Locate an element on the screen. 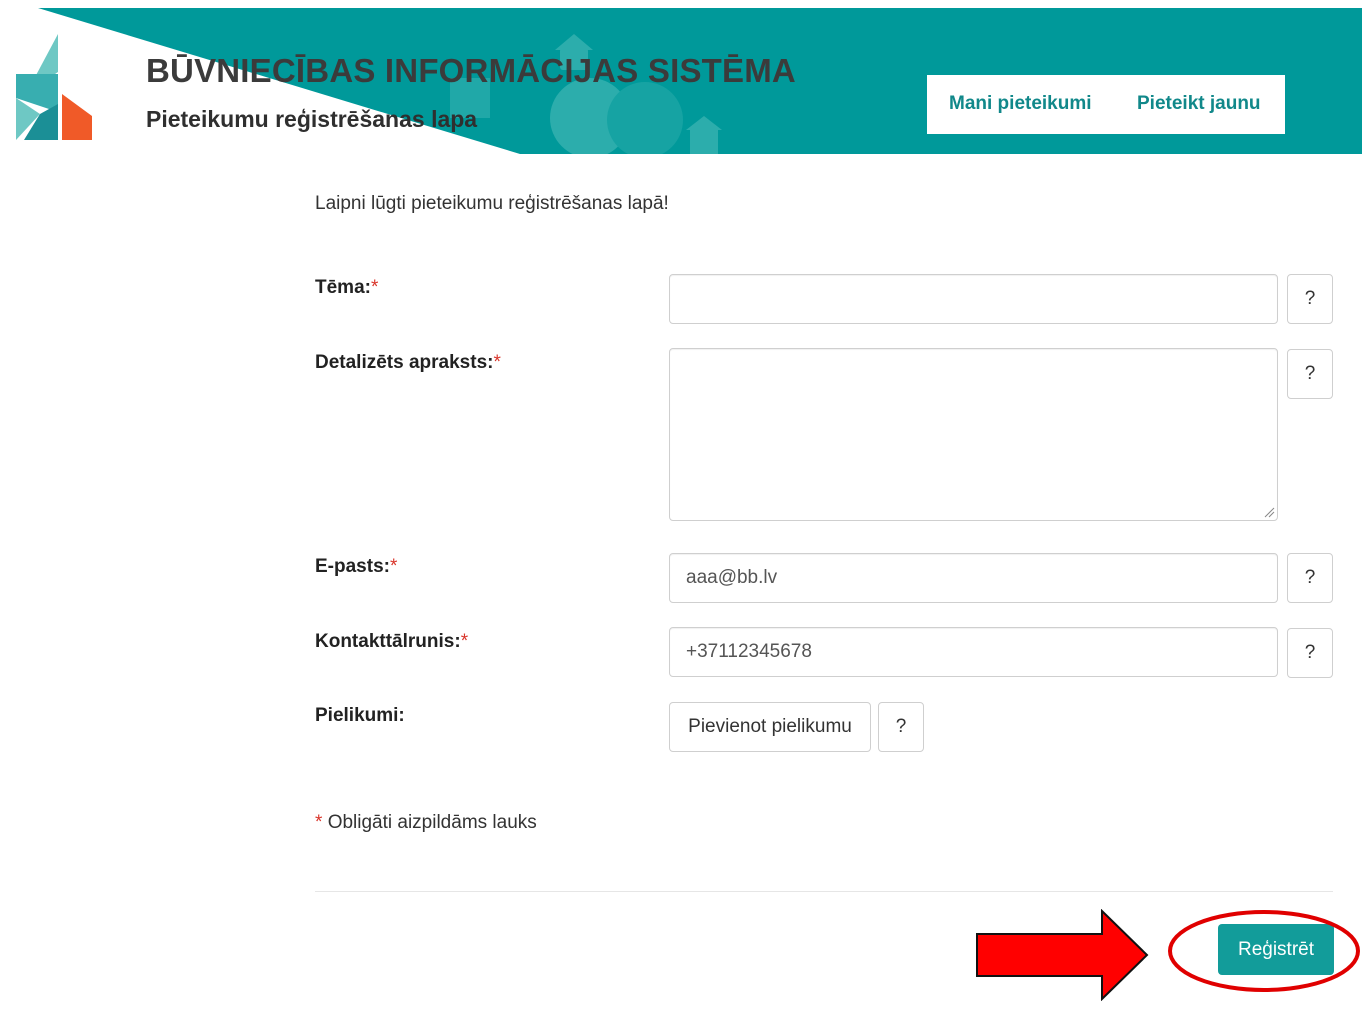 The image size is (1362, 1016). resize-grip-icon is located at coordinates (1269, 512).